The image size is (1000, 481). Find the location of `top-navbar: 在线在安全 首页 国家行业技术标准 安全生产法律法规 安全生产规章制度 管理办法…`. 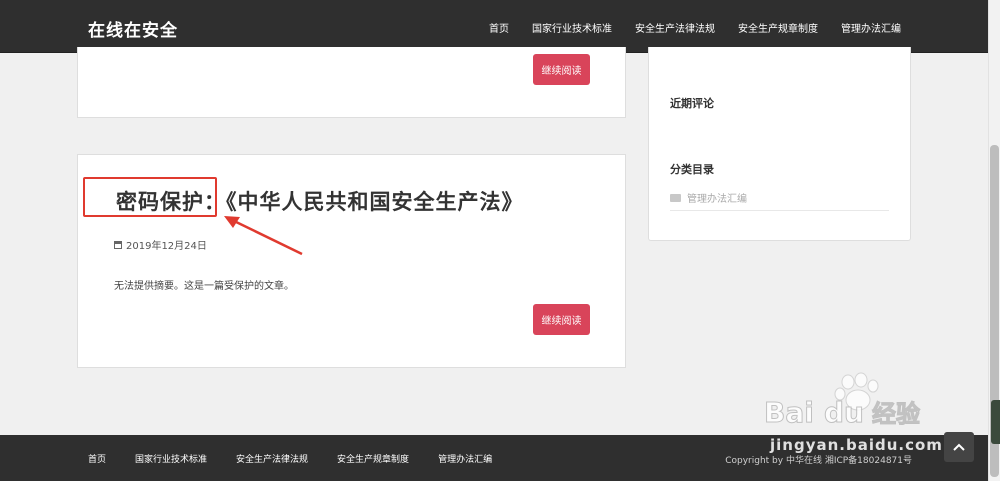

top-navbar: 在线在安全 首页 国家行业技术标准 安全生产法律法规 安全生产规章制度 管理办法… is located at coordinates (494, 26).